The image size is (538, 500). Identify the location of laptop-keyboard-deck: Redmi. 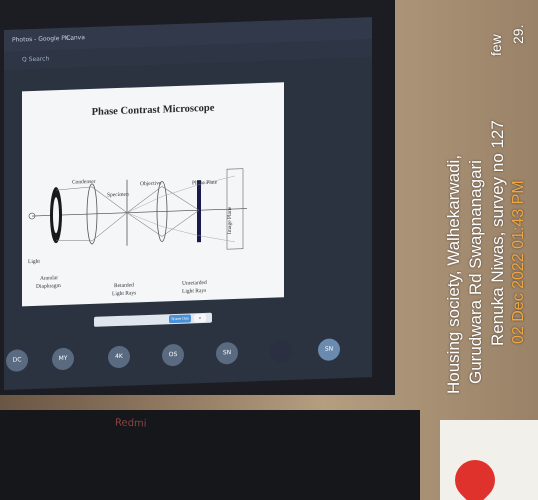
(210, 455).